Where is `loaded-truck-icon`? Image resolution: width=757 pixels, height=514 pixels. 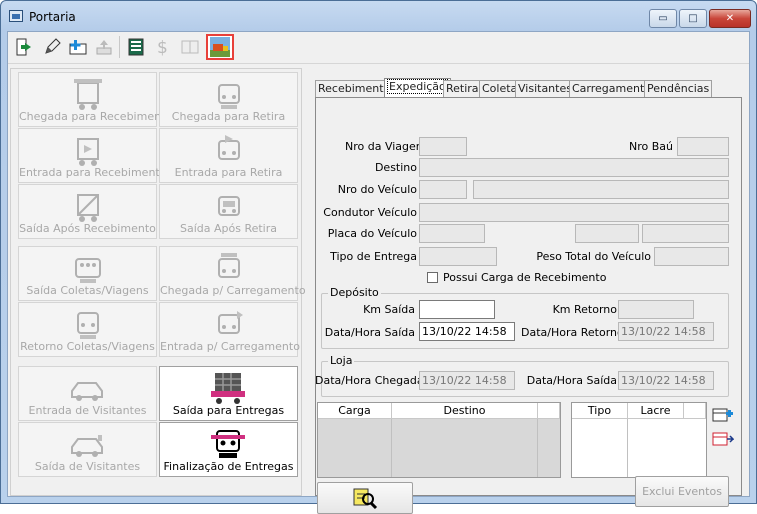 loaded-truck-icon is located at coordinates (227, 388).